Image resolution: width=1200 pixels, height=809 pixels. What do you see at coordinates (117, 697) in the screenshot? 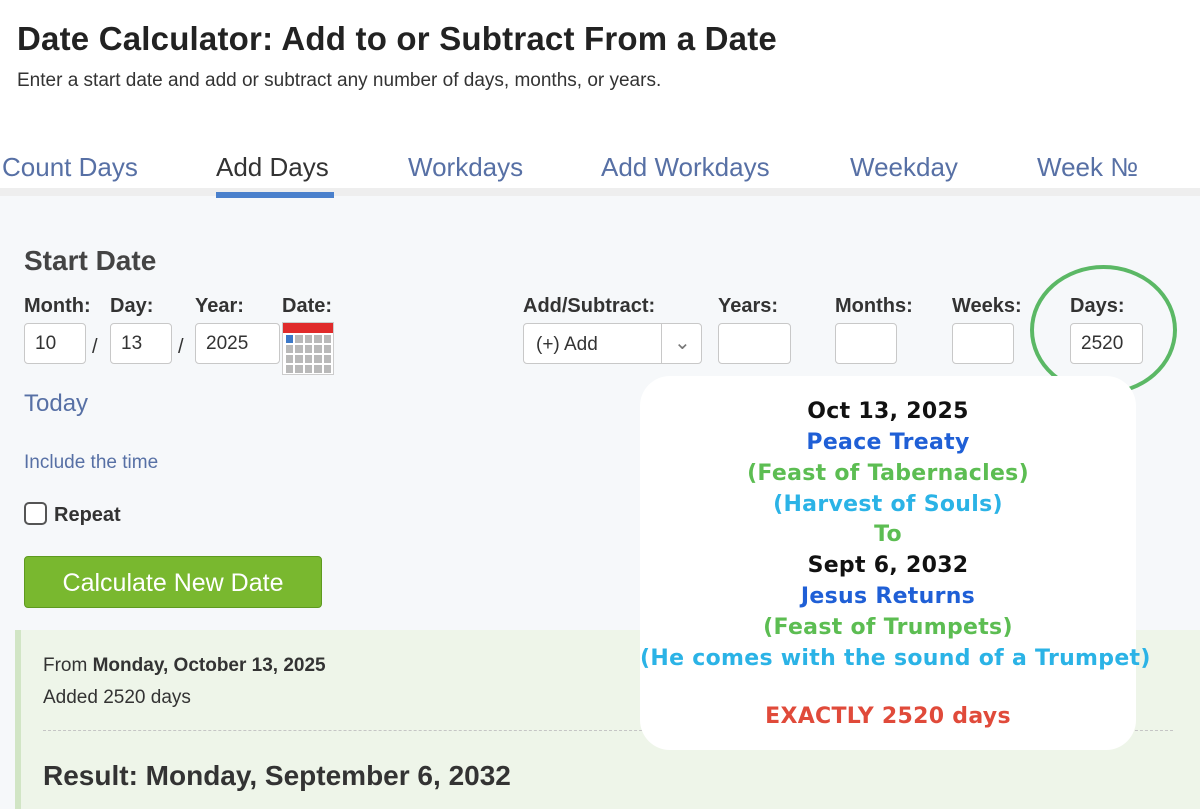
I see `added-days-line: Added 2520 days` at bounding box center [117, 697].